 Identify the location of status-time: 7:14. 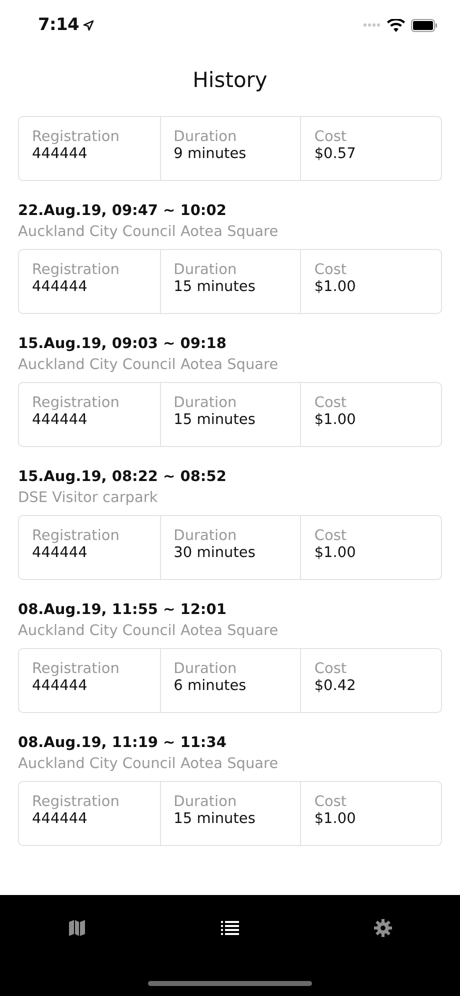
(59, 25).